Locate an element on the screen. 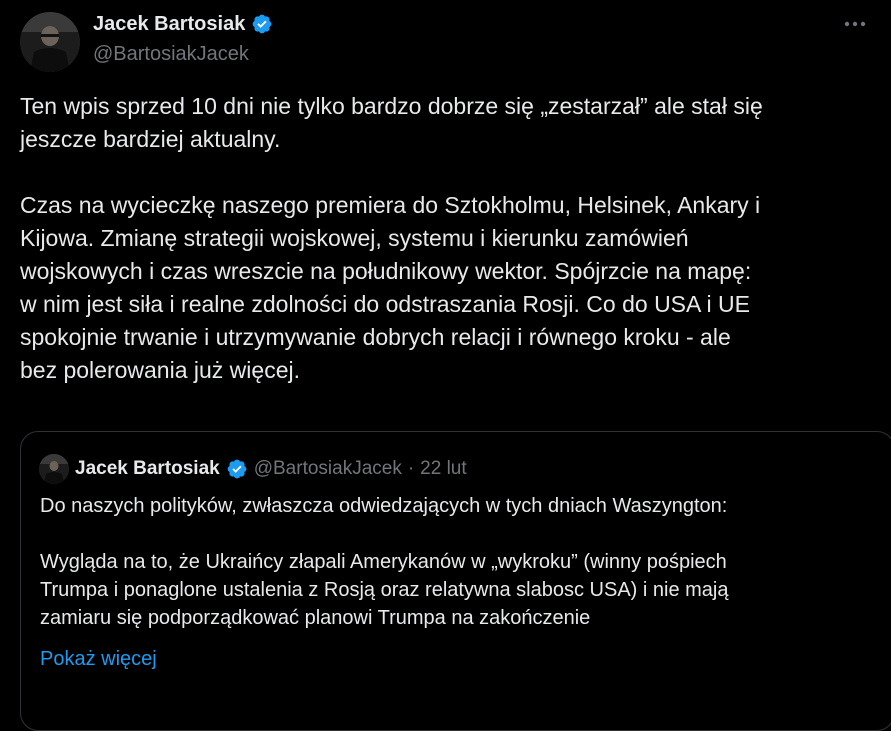 This screenshot has height=731, width=891. author-avatar is located at coordinates (50, 42).